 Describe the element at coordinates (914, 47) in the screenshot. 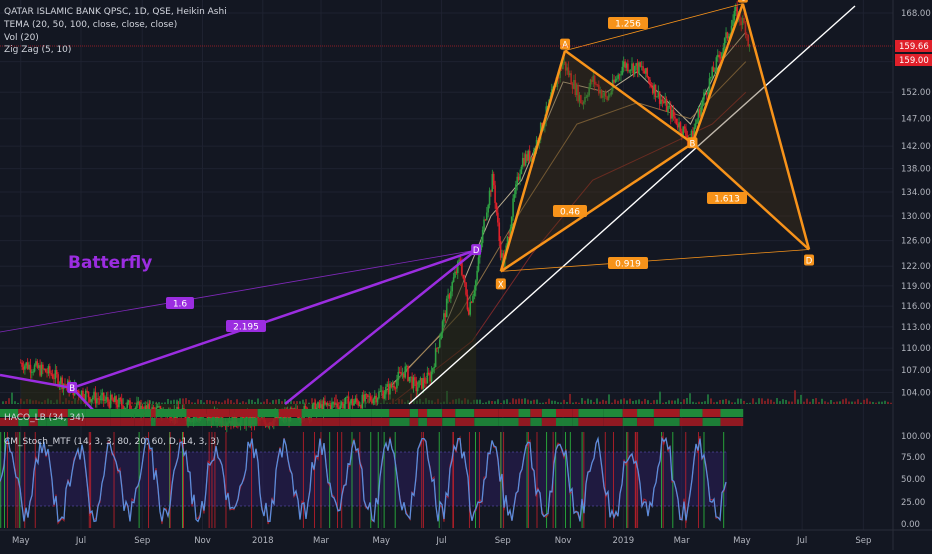

I see `price-label: 159.66` at that location.